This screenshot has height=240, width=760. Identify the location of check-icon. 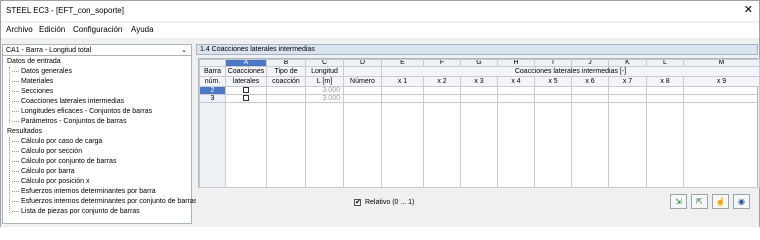
(357, 202).